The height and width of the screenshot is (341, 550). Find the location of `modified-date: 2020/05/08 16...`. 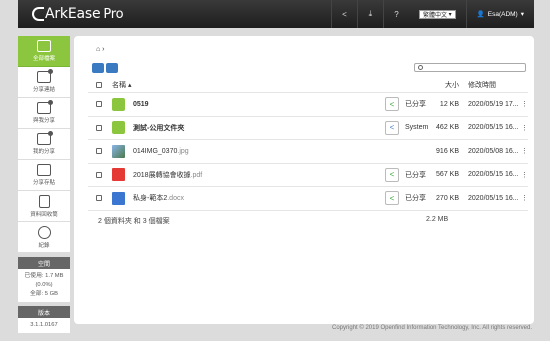

modified-date: 2020/05/08 16... is located at coordinates (493, 151).